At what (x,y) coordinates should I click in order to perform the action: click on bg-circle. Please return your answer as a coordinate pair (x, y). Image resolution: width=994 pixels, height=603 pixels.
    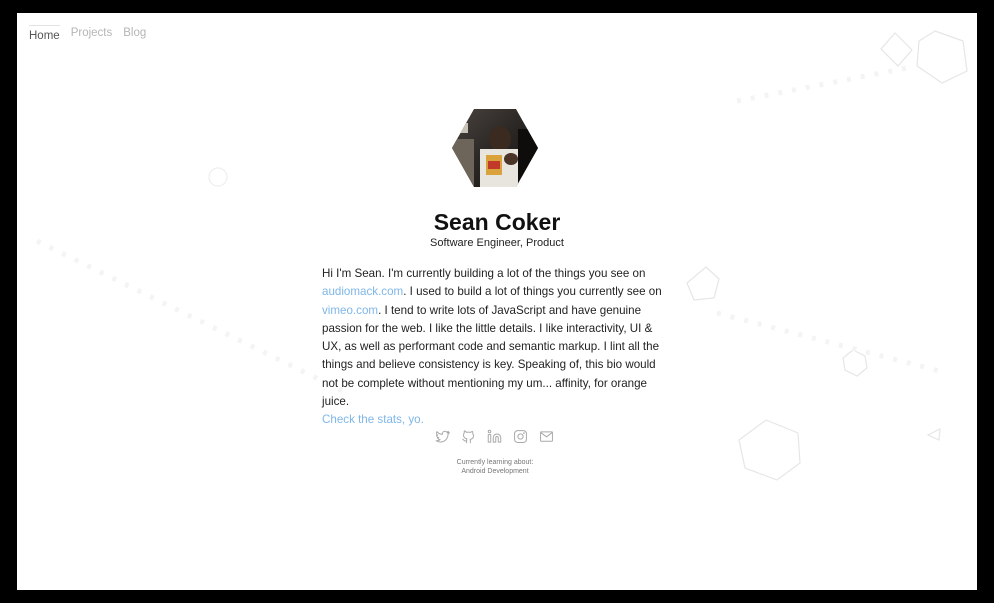
    Looking at the image, I should click on (218, 177).